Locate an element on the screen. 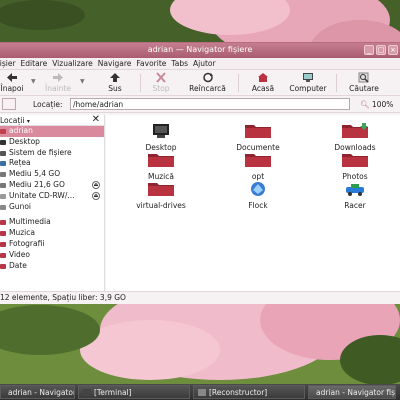 This screenshot has height=400, width=400. file-item-8: Racer is located at coordinates (355, 195).